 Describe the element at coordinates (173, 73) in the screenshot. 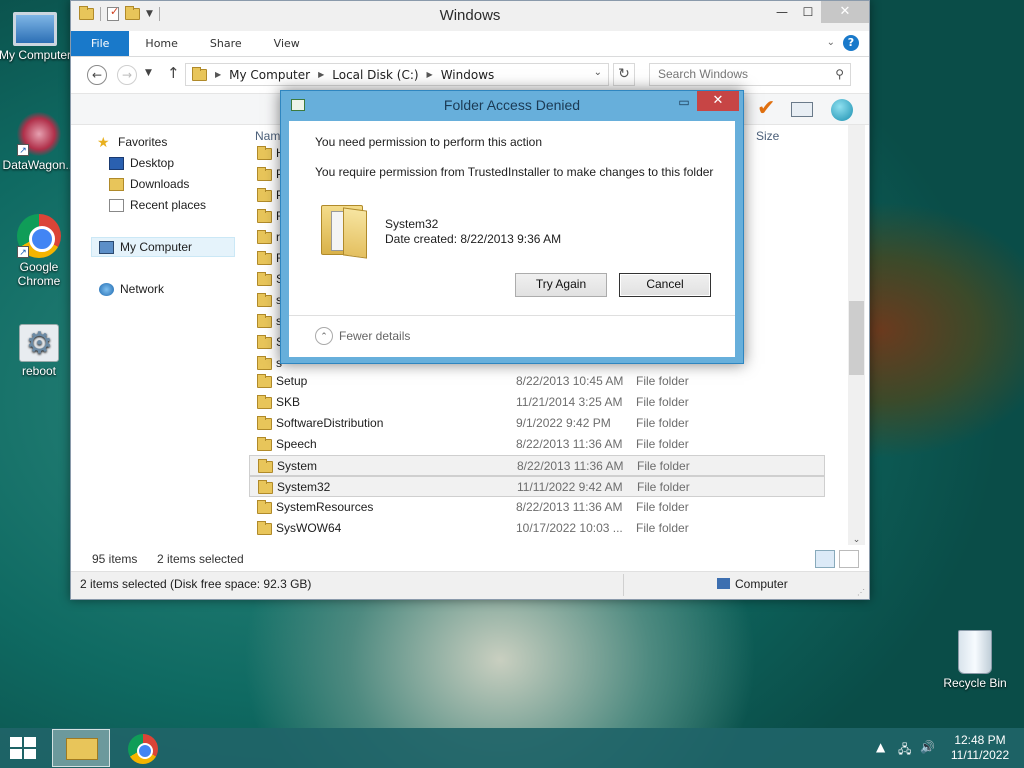

I see `up-button: ↑` at that location.